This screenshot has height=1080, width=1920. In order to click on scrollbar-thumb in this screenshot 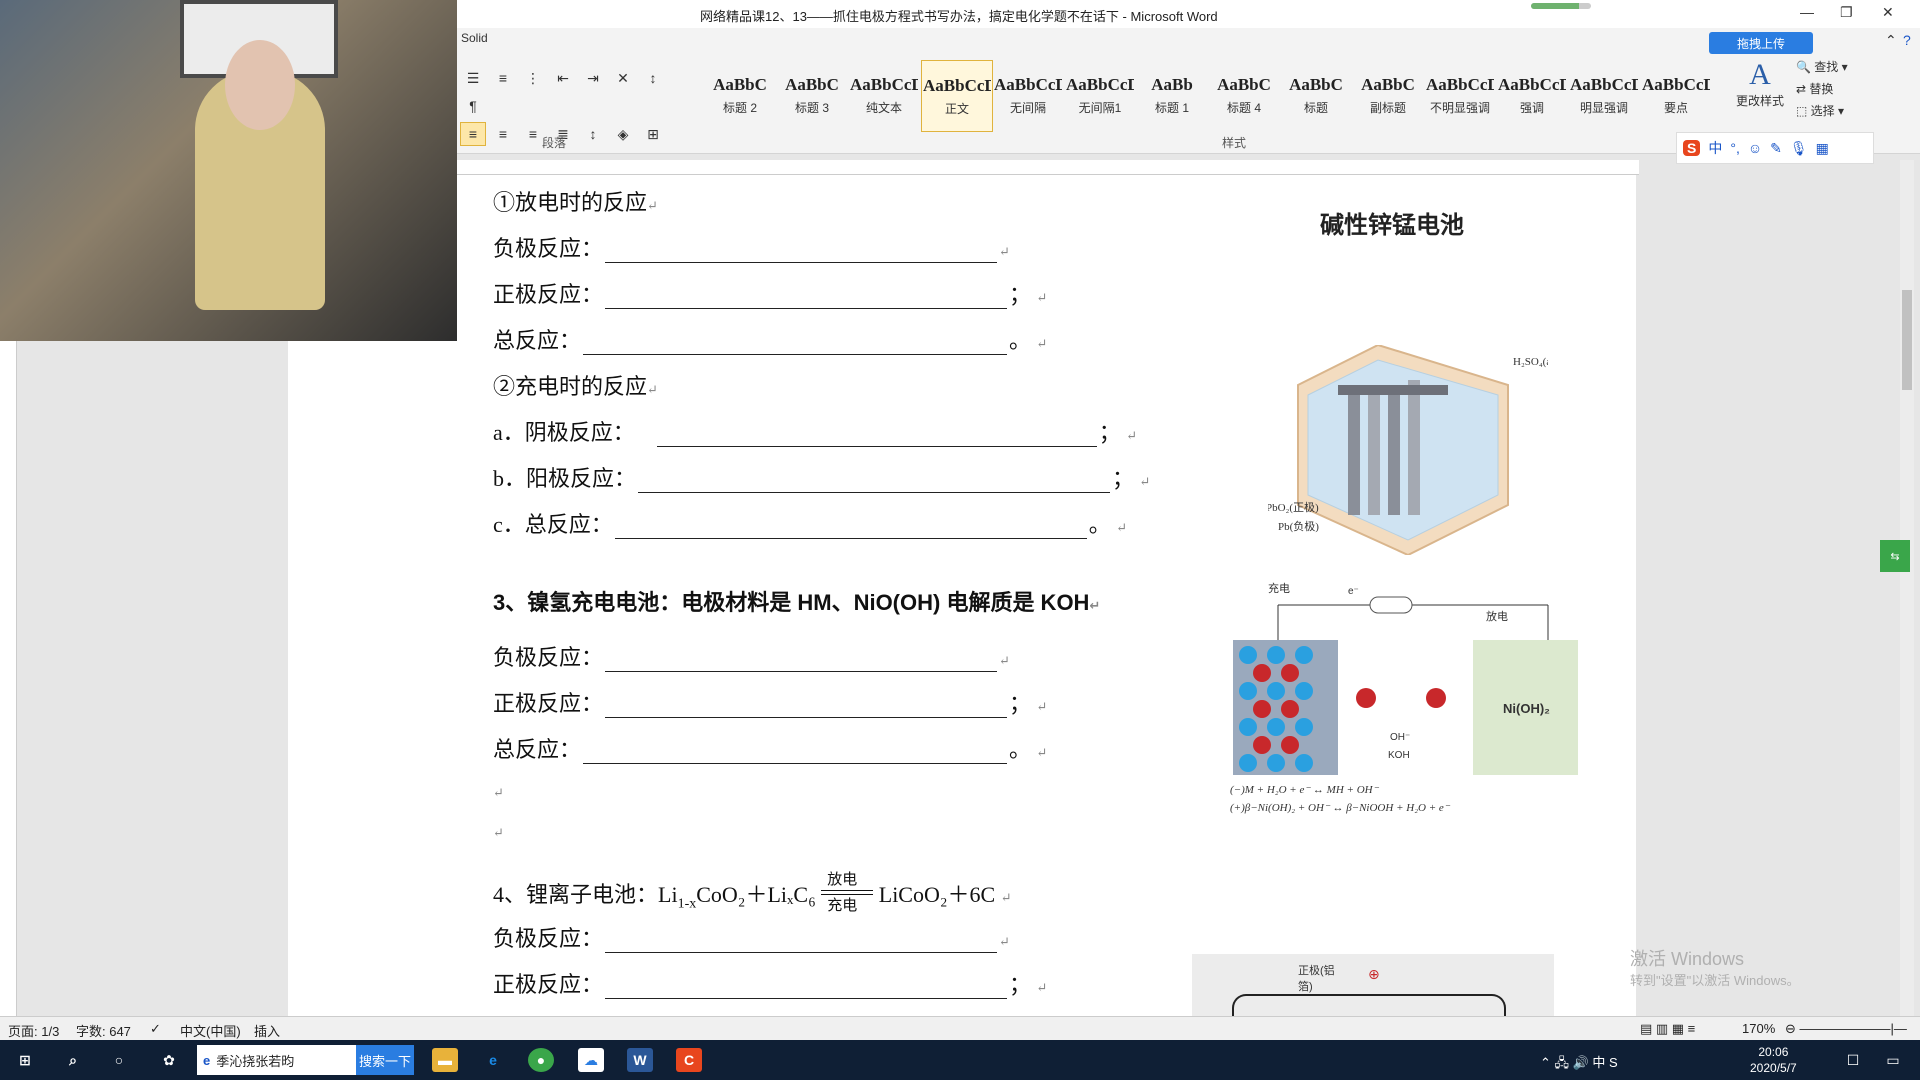, I will do `click(1907, 340)`.